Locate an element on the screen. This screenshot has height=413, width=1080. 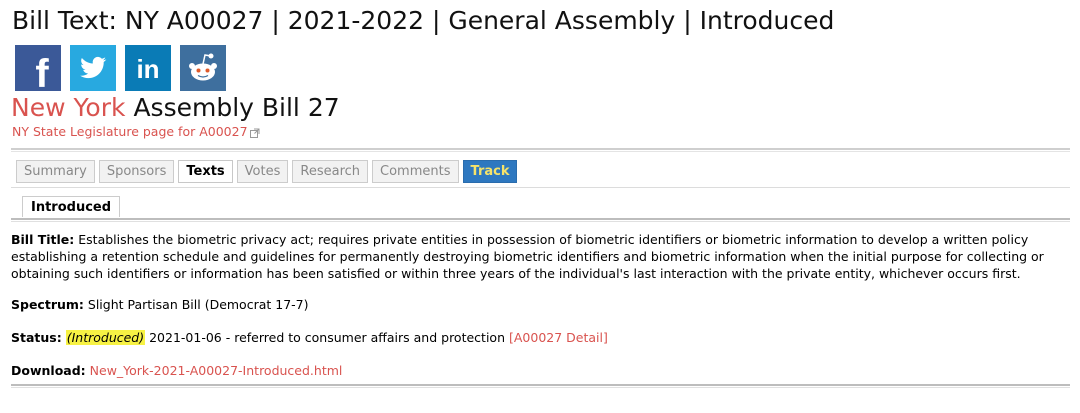
bill-heading: New York Assembly Bill 27 is located at coordinates (175, 107).